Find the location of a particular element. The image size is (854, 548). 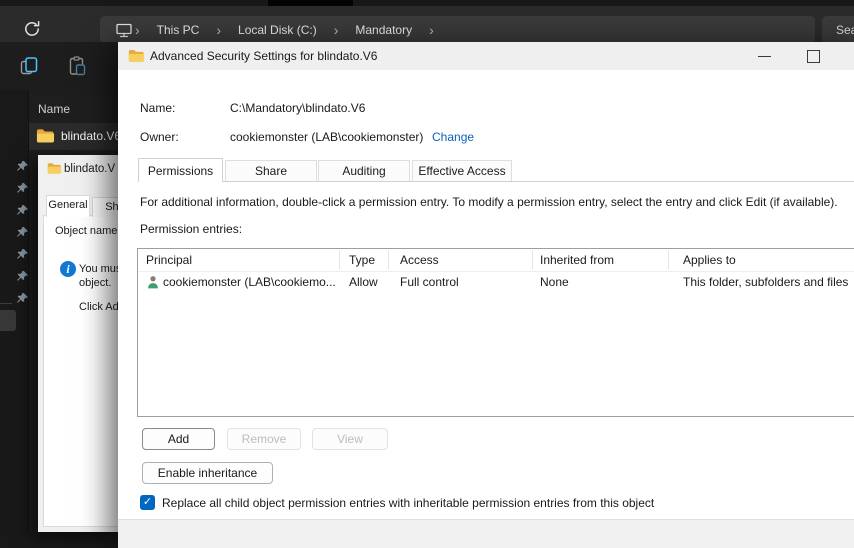

properties-dialog-title: blindato.V is located at coordinates (90, 169).